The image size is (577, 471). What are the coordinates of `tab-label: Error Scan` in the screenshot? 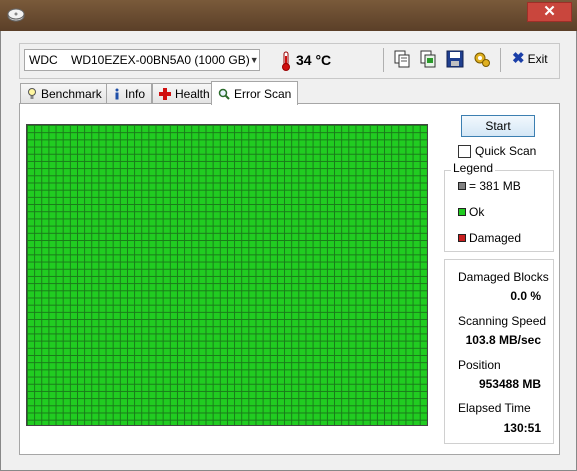 It's located at (263, 93).